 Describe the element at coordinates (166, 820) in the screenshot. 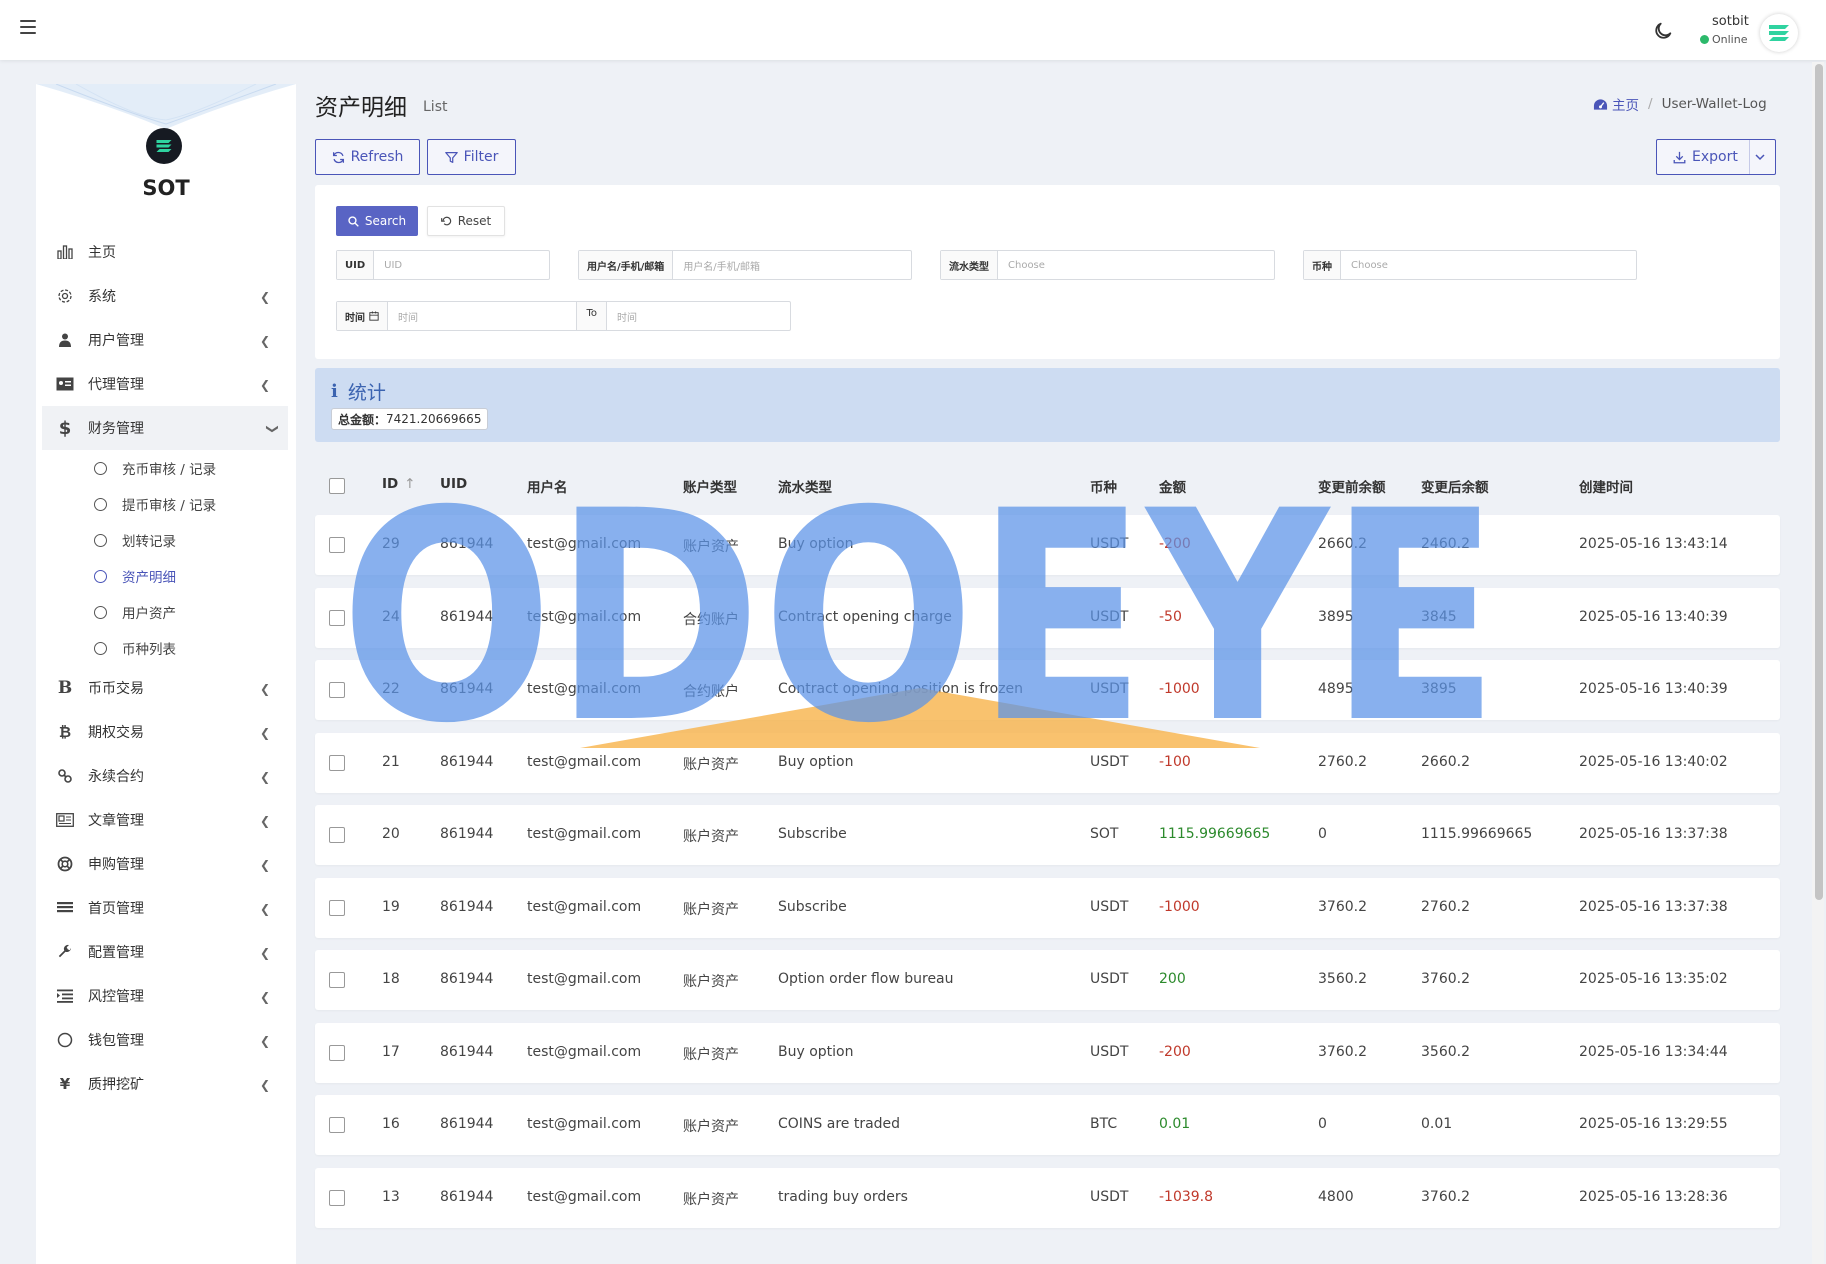

I see `sidebar-item-articles: 文章管理 ❮` at that location.